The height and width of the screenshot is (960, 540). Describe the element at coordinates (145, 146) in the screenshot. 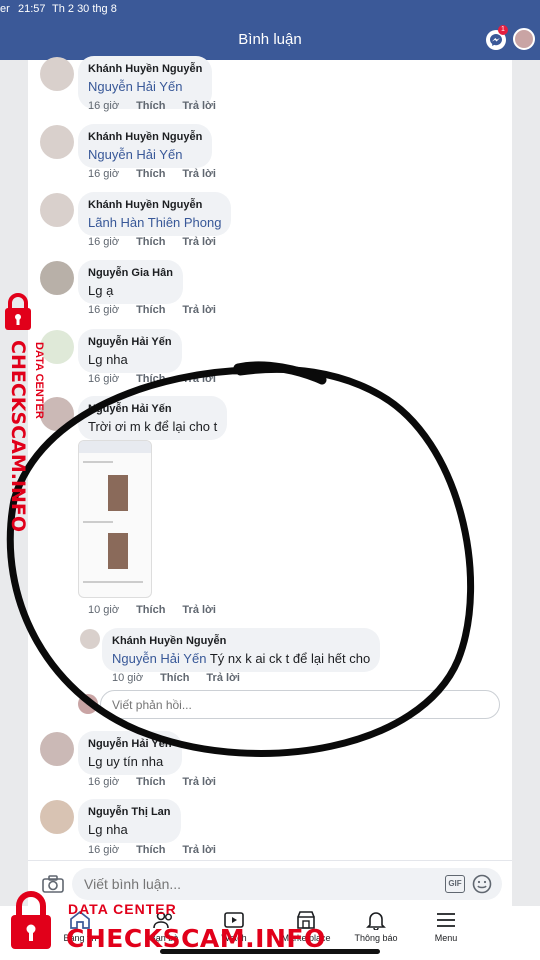

I see `comment-bubble: Khánh Huyền Nguyễn Nguyễn Hải Yến` at that location.